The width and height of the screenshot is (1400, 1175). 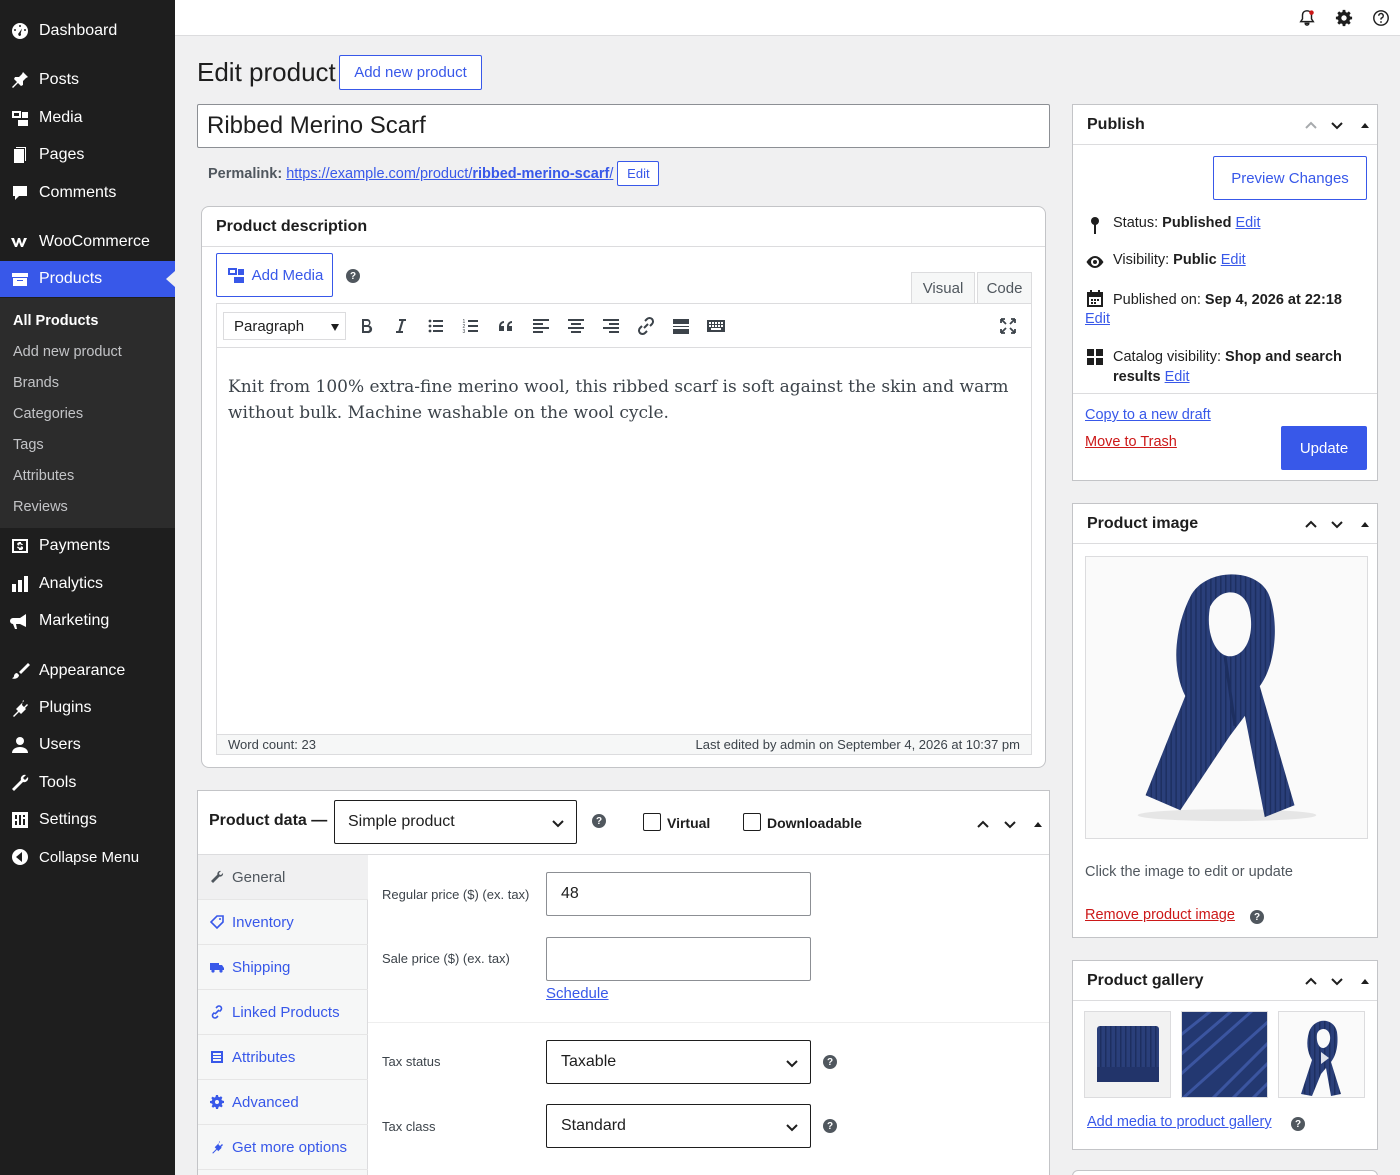 I want to click on fullscreen-icon, so click(x=1008, y=326).